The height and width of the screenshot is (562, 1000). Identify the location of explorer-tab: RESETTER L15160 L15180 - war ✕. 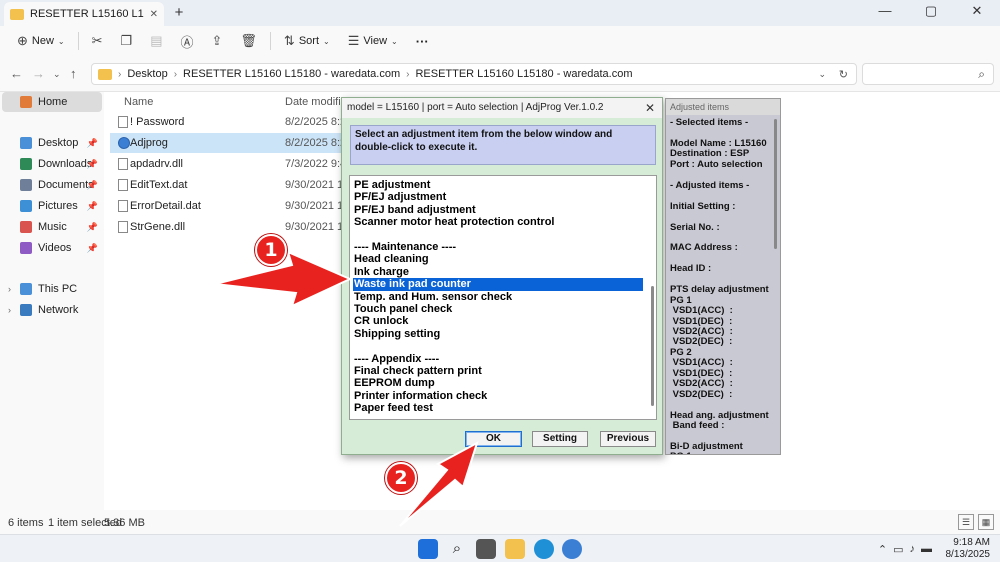
(84, 14).